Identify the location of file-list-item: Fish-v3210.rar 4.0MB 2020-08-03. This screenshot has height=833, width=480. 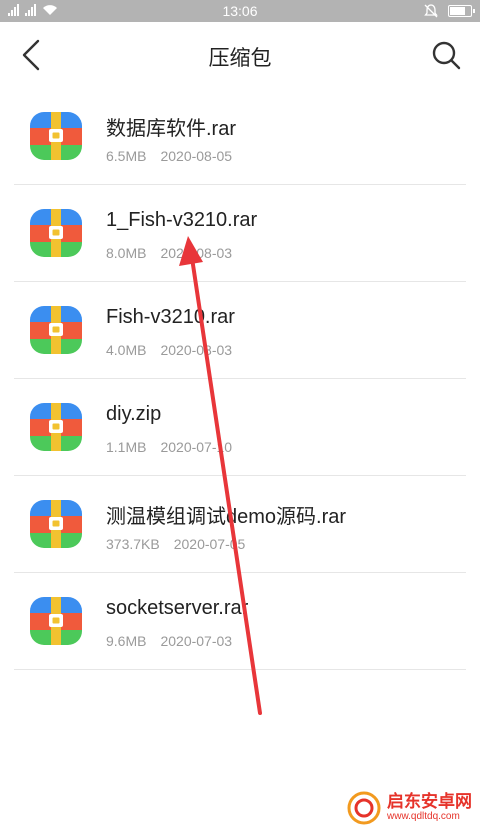
(240, 330).